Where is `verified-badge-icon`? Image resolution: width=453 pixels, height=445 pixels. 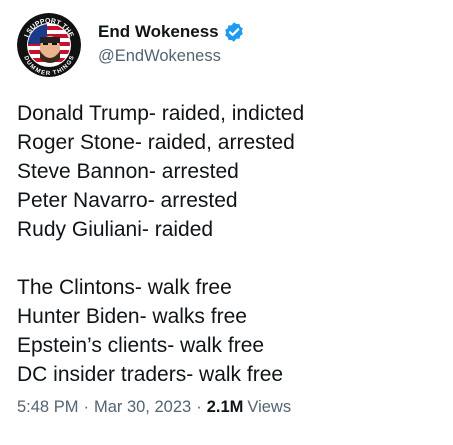 verified-badge-icon is located at coordinates (234, 32).